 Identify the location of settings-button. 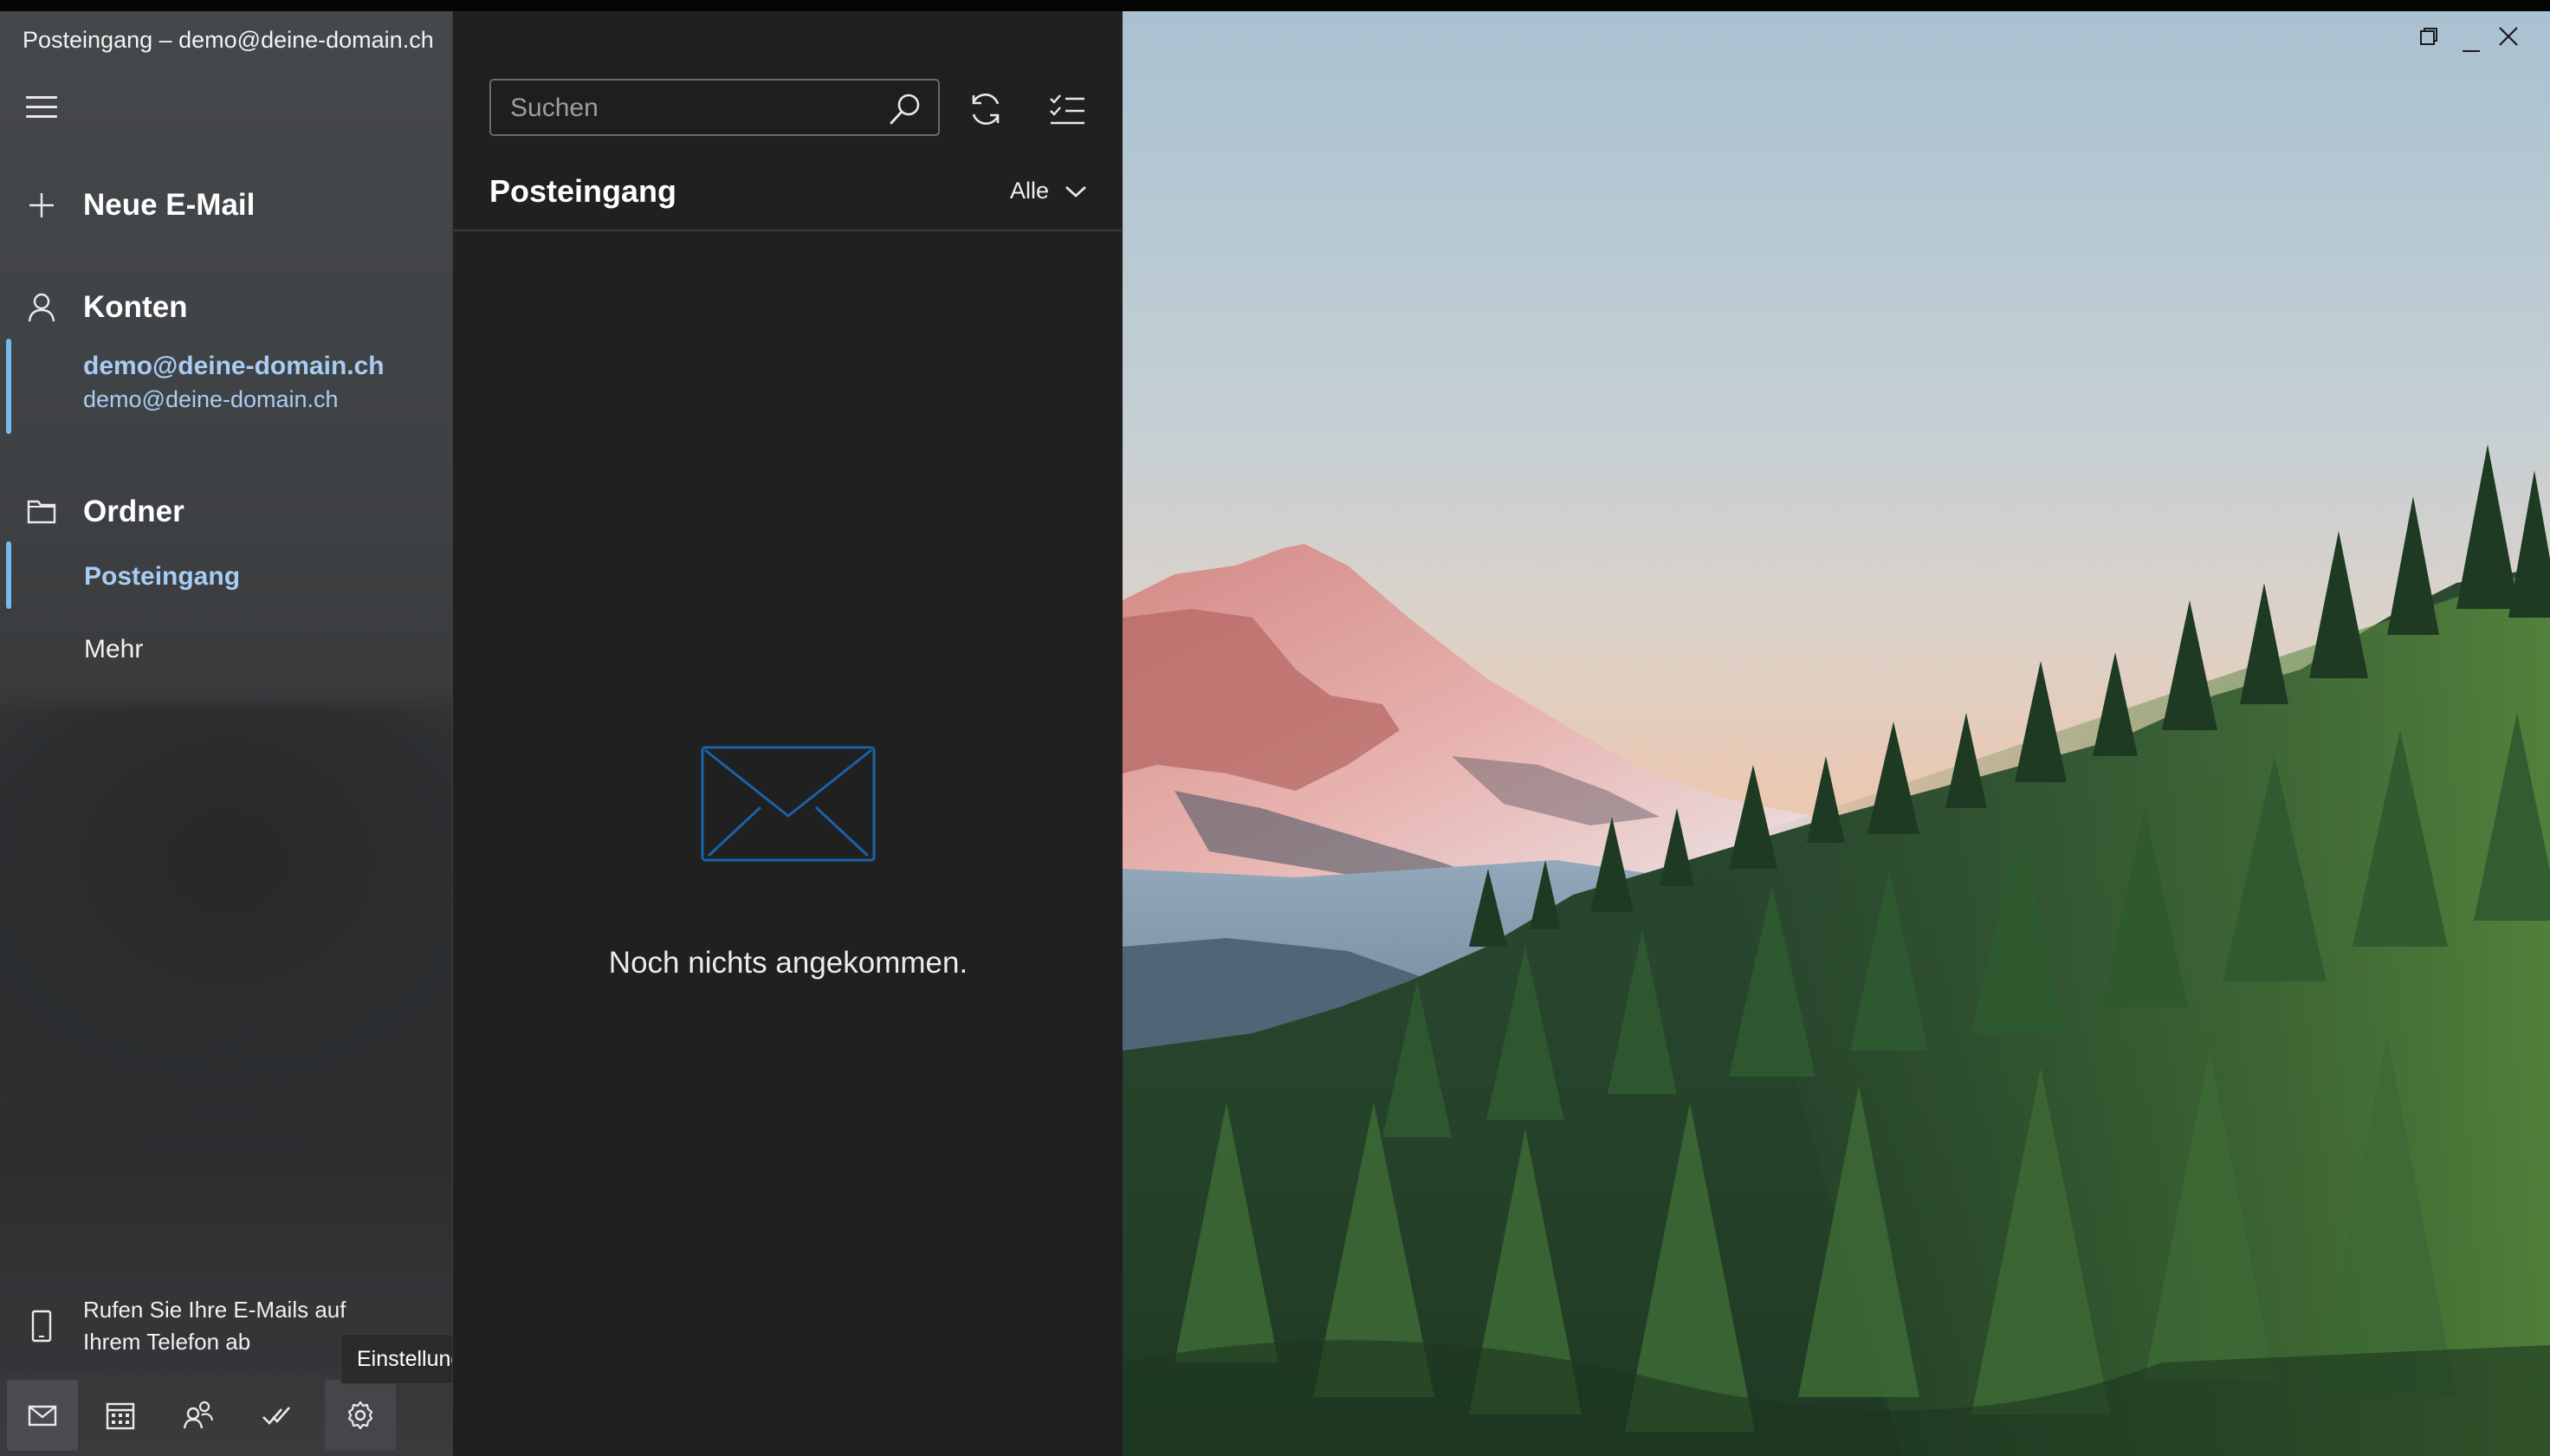
(360, 1415).